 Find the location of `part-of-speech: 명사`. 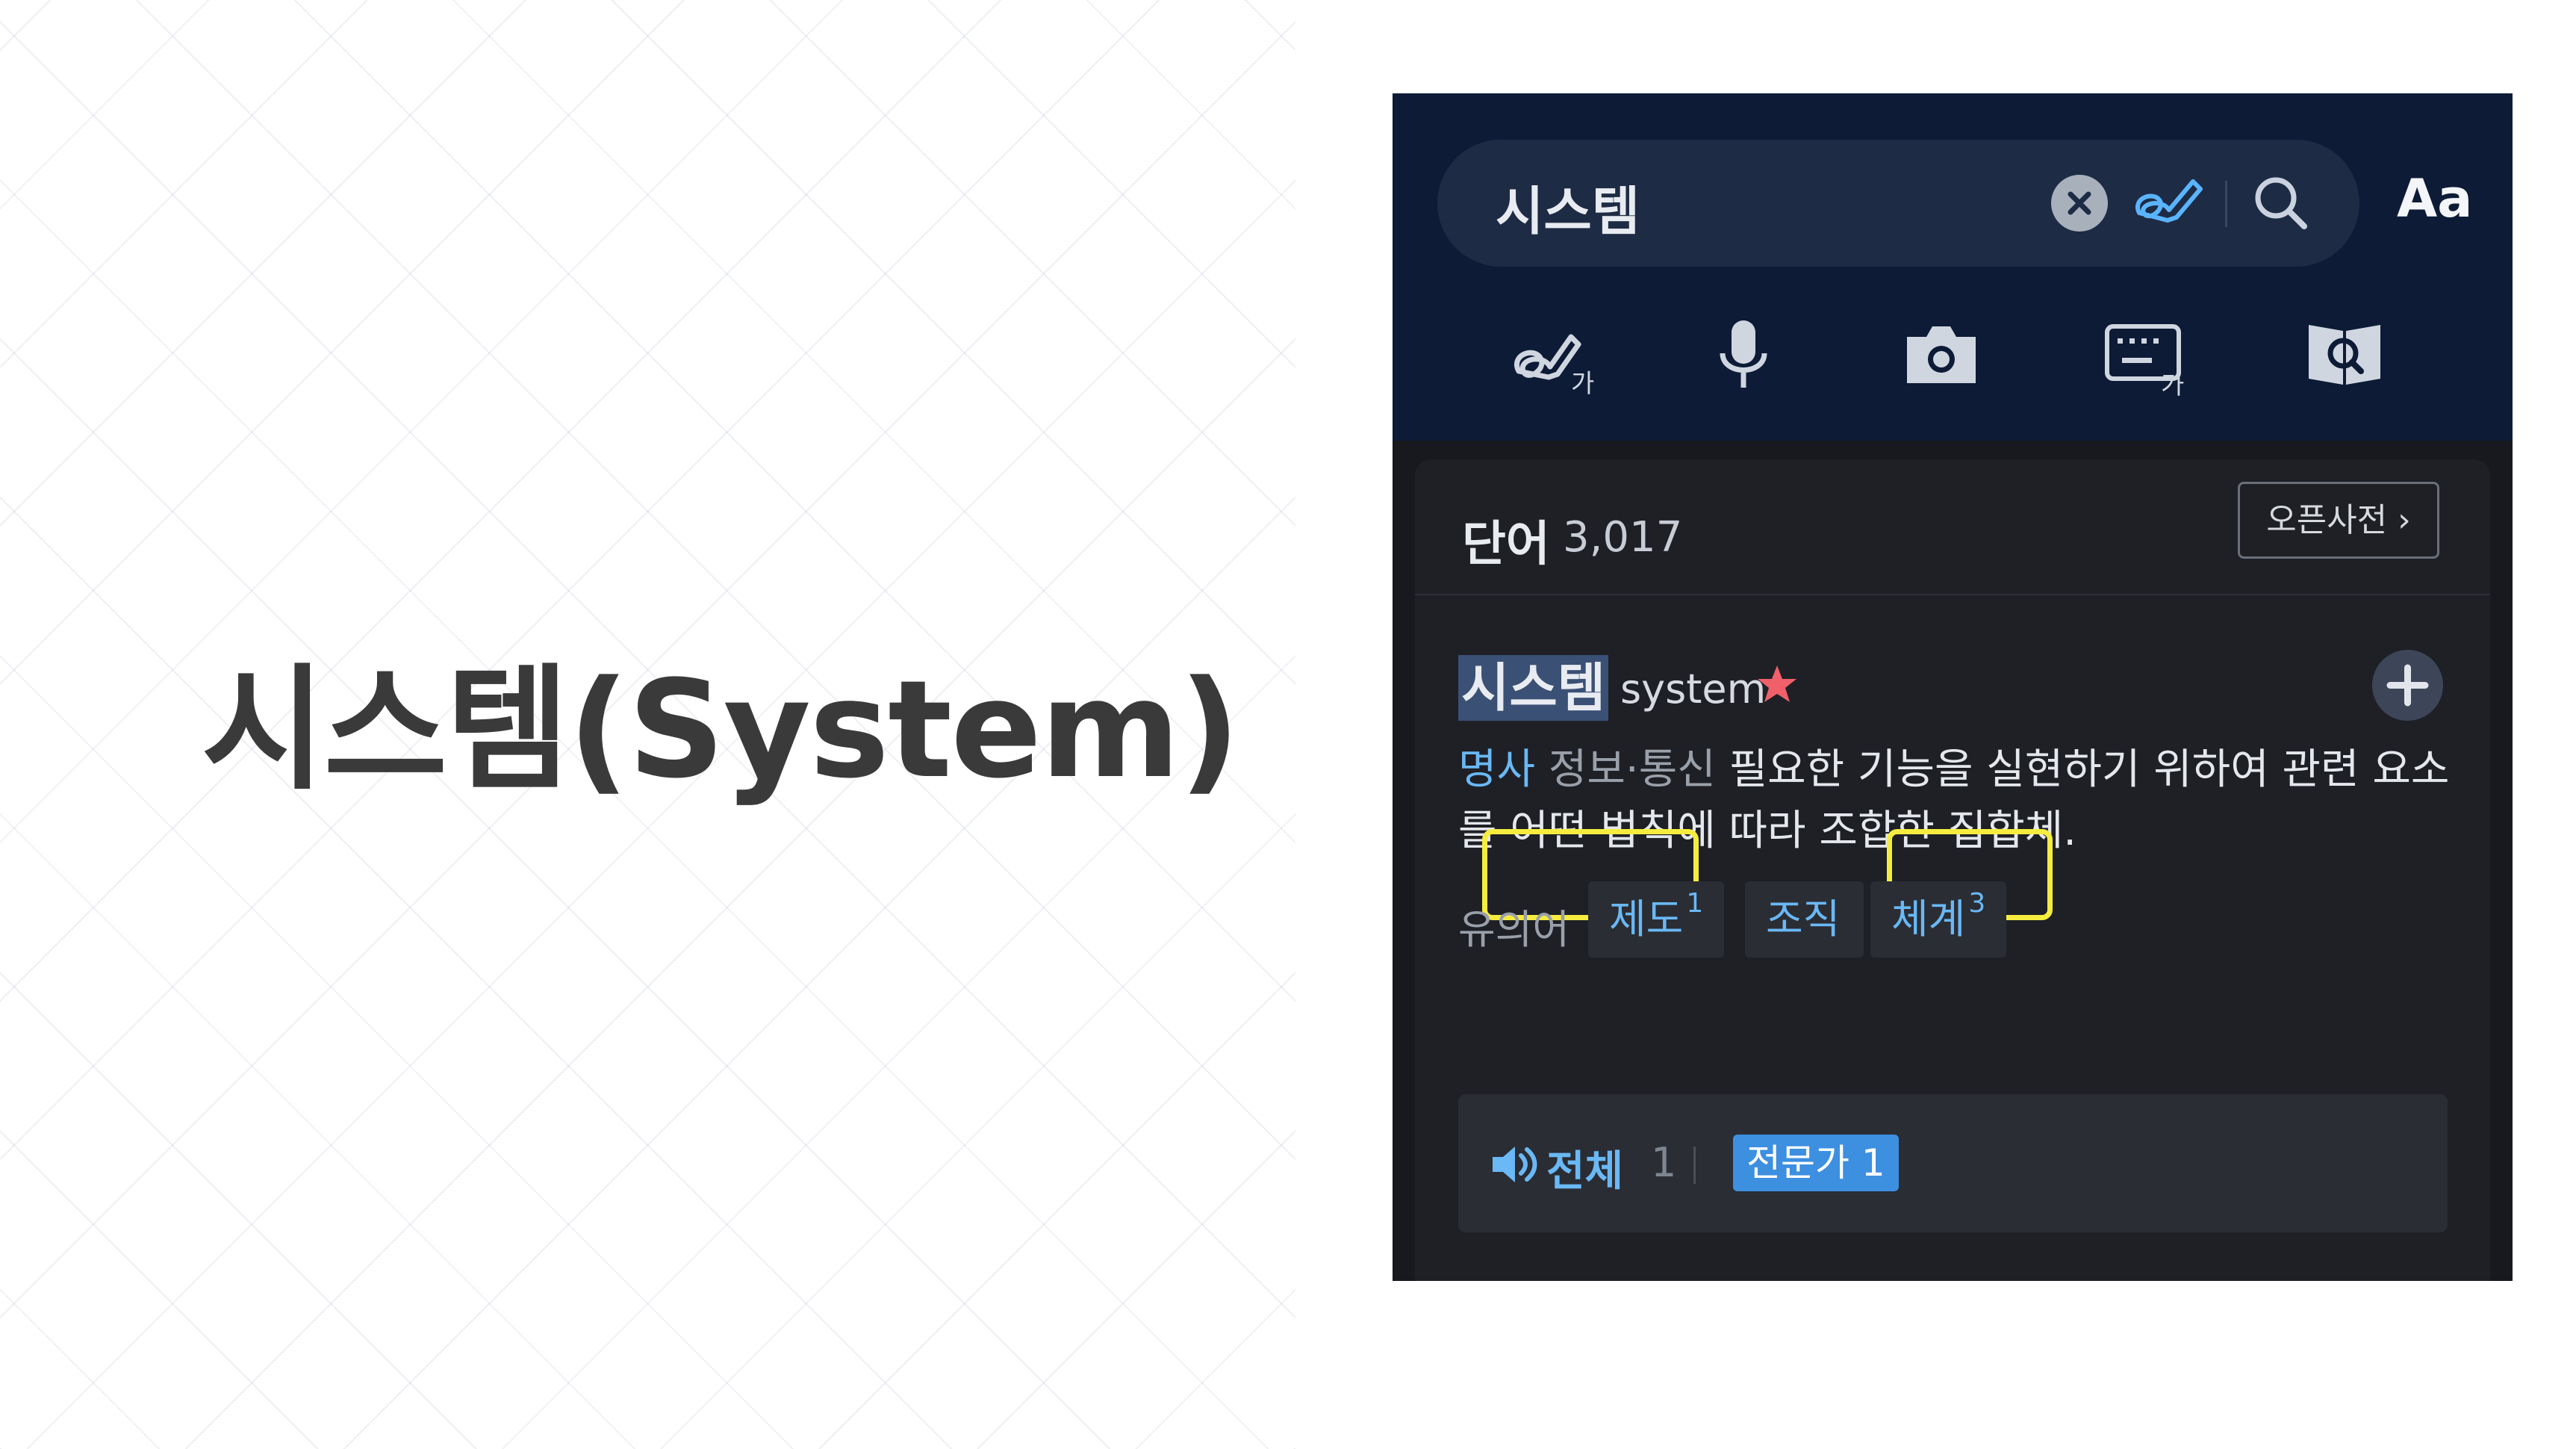

part-of-speech: 명사 is located at coordinates (1497, 770).